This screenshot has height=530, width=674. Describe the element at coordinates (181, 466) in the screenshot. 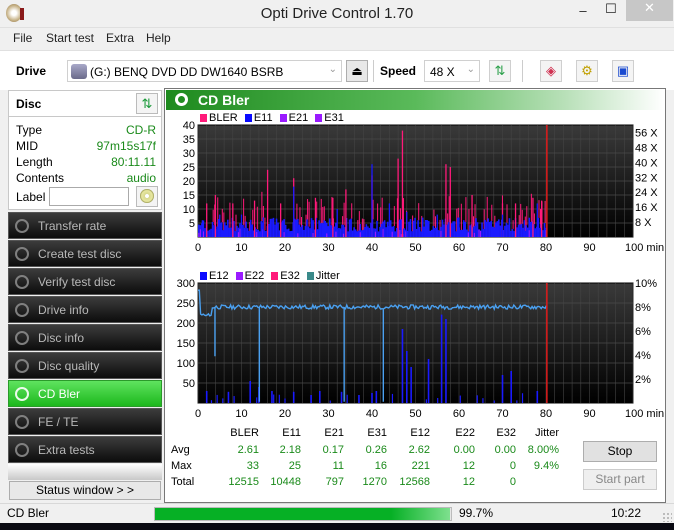

I see `stats-row-label: Max` at that location.